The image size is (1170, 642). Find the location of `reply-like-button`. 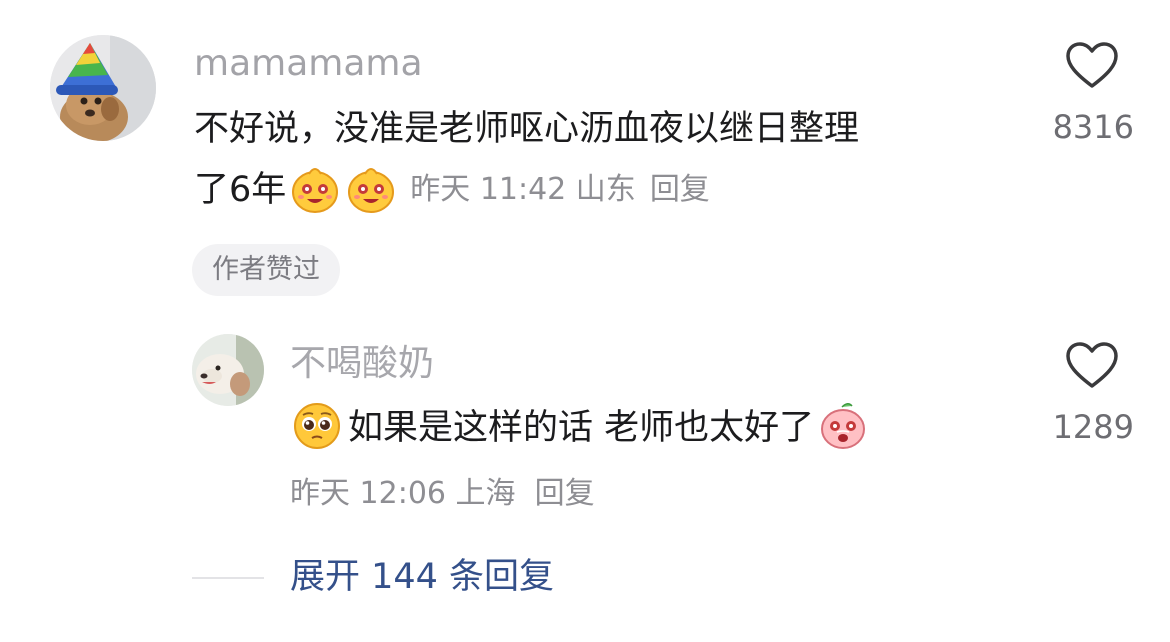

reply-like-button is located at coordinates (1092, 367).